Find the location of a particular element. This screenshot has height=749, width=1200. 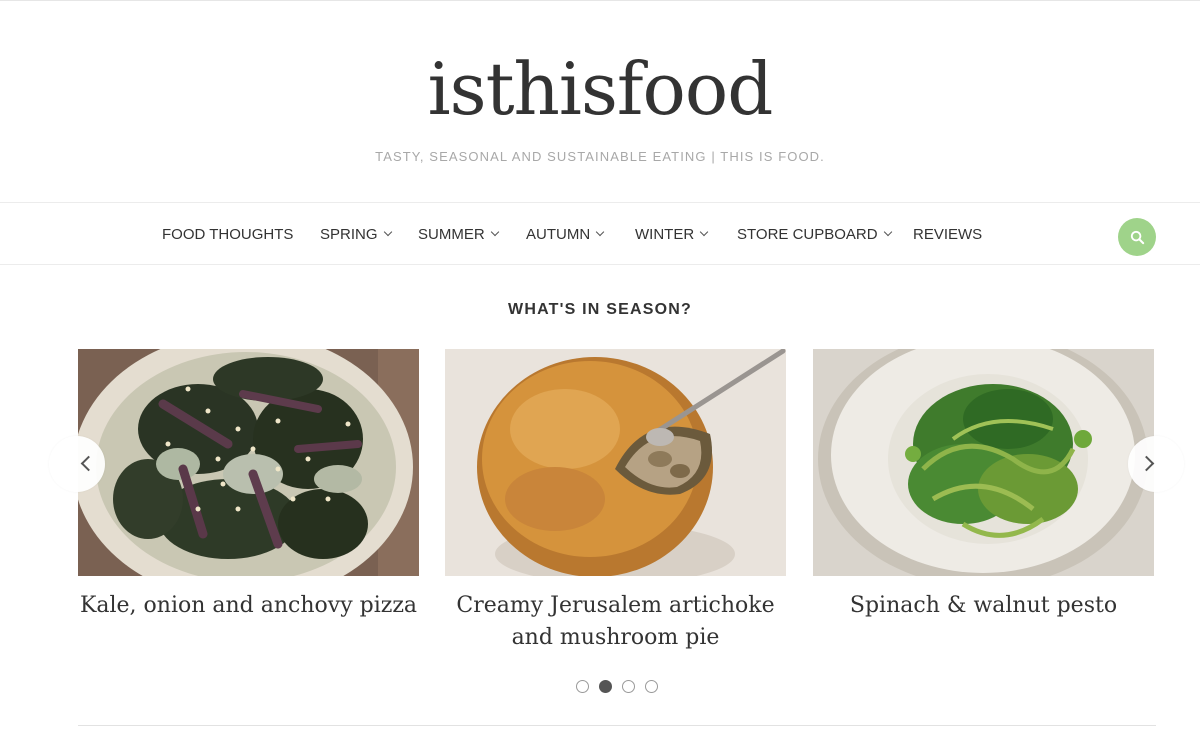

section-heading: WHAT'S IN SEASON? is located at coordinates (600, 309).